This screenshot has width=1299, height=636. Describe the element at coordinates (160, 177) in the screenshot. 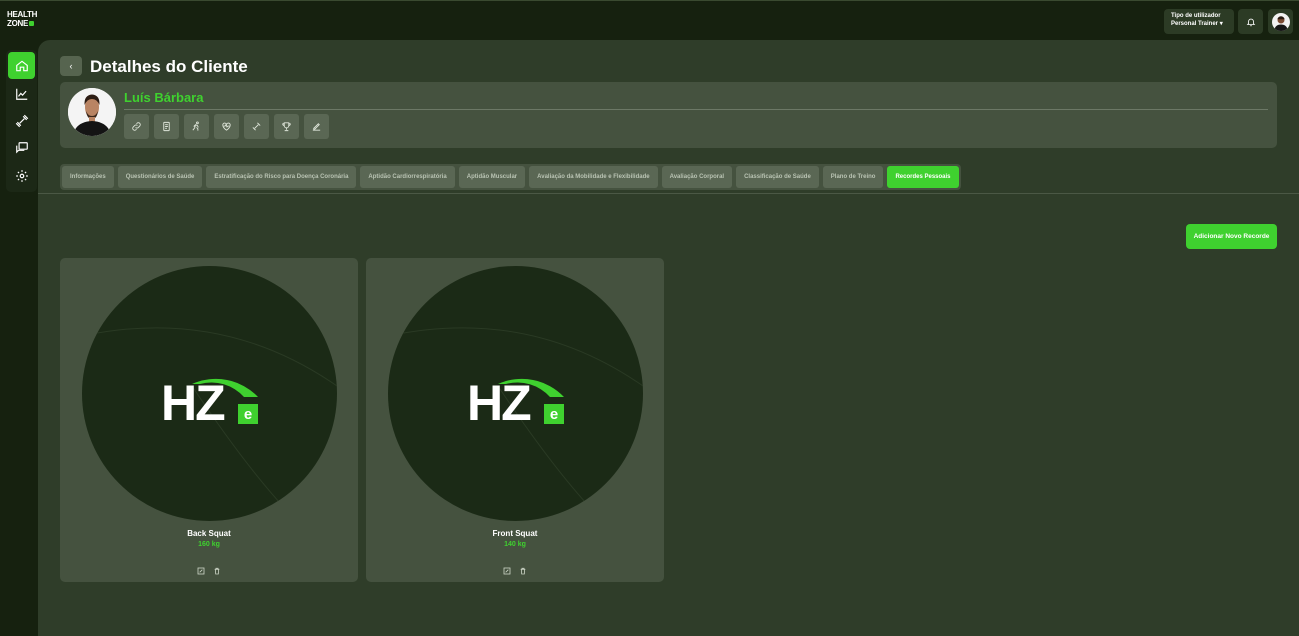

I see `tab-questionarios-saude: Questionários de Saúde` at that location.